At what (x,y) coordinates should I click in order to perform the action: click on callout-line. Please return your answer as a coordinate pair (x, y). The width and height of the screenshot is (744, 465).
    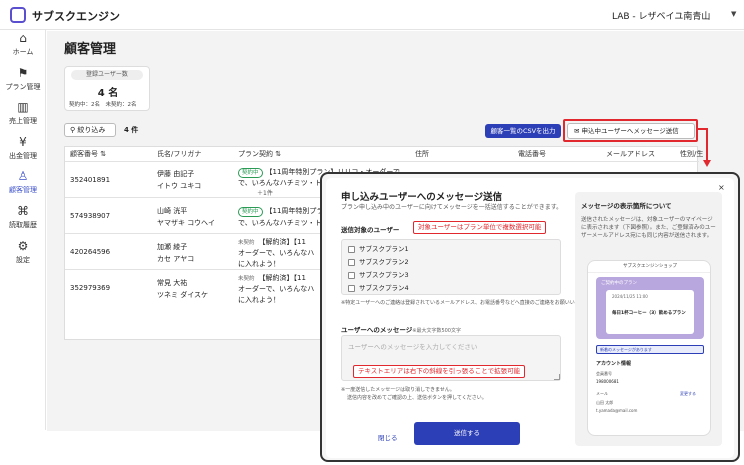
    Looking at the image, I should click on (707, 145).